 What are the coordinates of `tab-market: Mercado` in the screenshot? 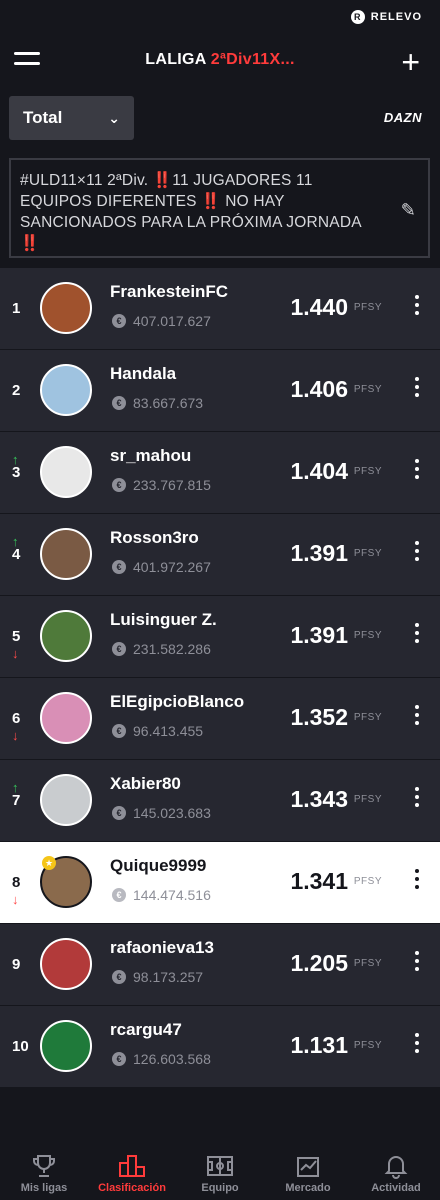 It's located at (308, 1170).